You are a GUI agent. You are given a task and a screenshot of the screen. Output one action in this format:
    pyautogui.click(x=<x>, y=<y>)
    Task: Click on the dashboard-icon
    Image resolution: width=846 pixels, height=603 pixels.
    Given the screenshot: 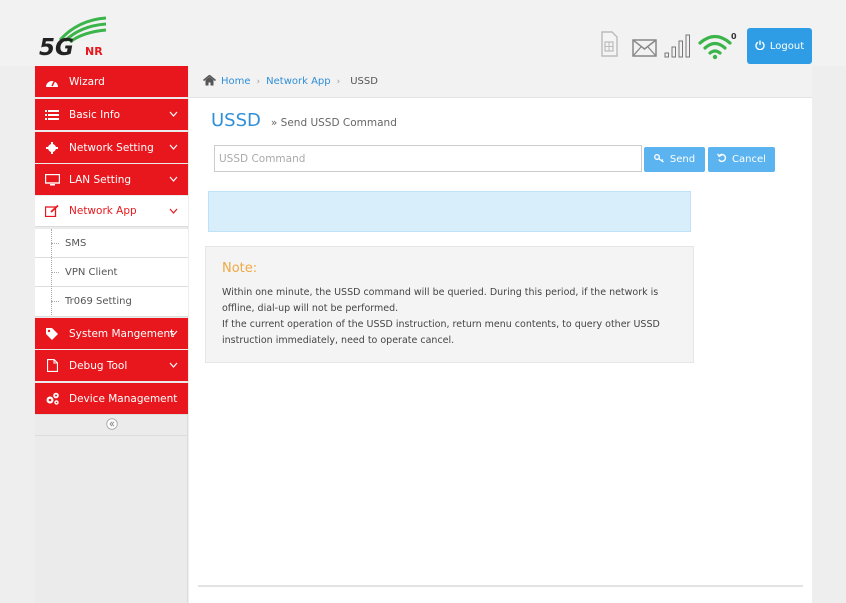 What is the action you would take?
    pyautogui.click(x=52, y=82)
    